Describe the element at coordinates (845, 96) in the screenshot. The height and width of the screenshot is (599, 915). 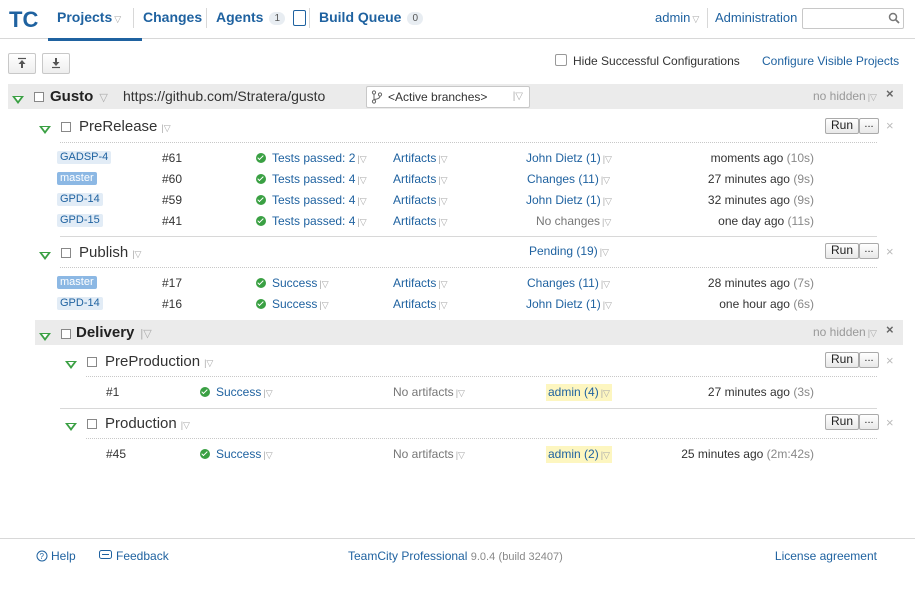
I see `no-hidden-menu: no hidden |▽` at that location.